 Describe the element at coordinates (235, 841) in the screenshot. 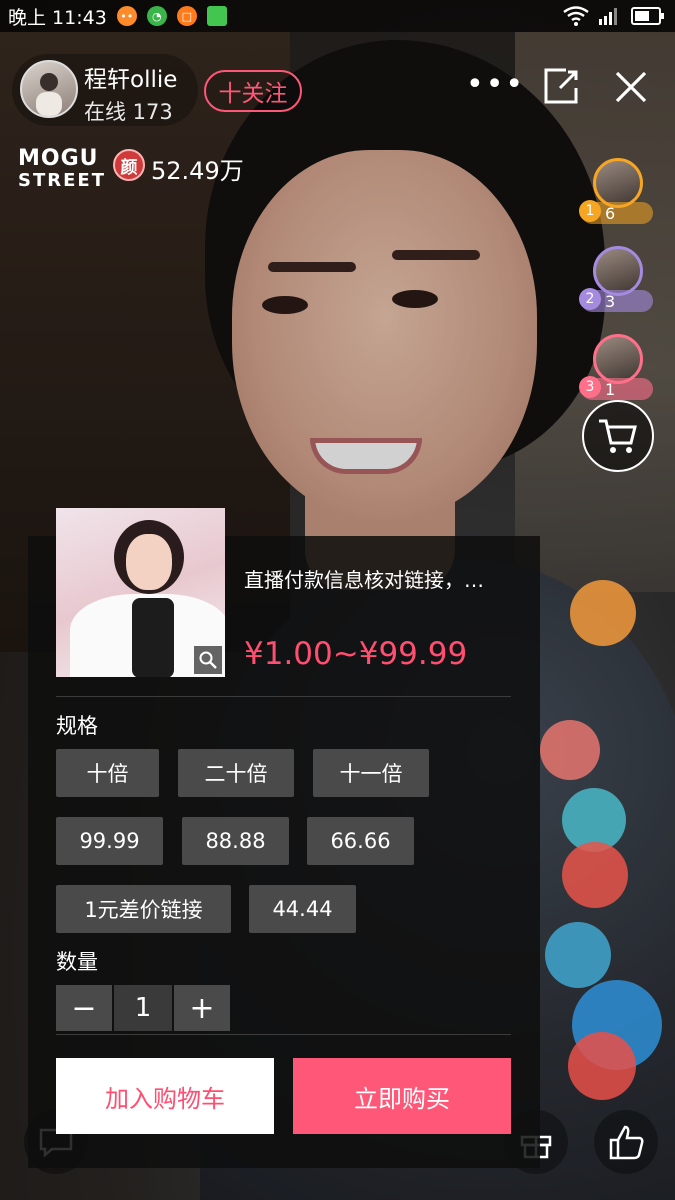

I see `spec-option: 88.88` at that location.